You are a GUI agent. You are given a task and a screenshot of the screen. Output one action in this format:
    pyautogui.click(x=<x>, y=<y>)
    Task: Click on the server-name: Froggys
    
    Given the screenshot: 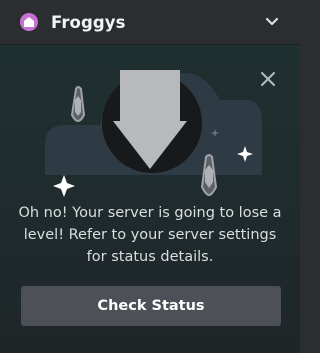 What is the action you would take?
    pyautogui.click(x=88, y=22)
    